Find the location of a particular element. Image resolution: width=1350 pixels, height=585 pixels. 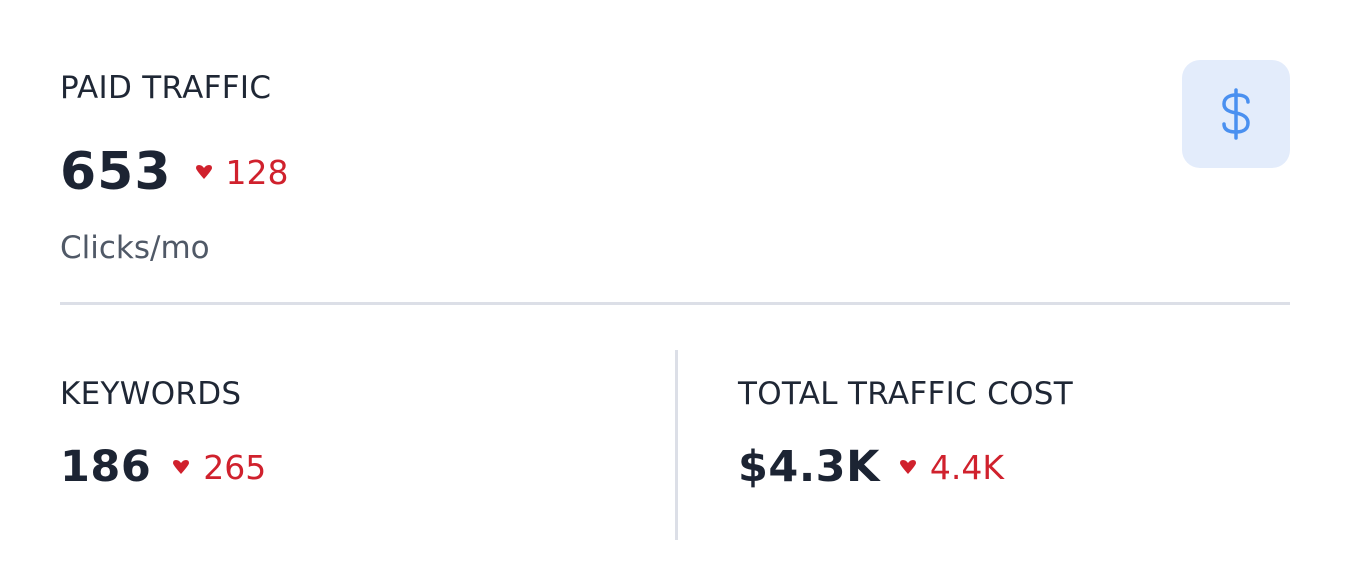

keywords-value: 186 is located at coordinates (106, 467).